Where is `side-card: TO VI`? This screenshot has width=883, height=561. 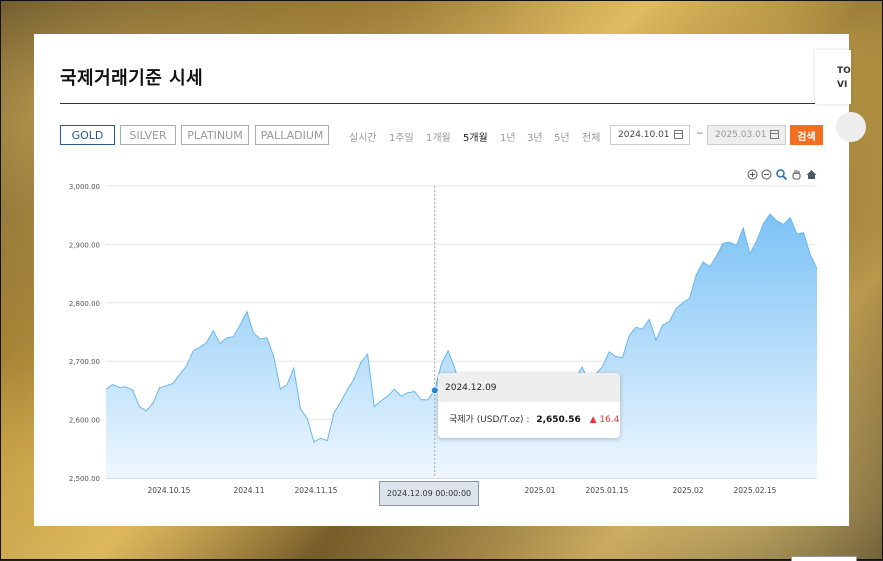 side-card: TO VI is located at coordinates (833, 77).